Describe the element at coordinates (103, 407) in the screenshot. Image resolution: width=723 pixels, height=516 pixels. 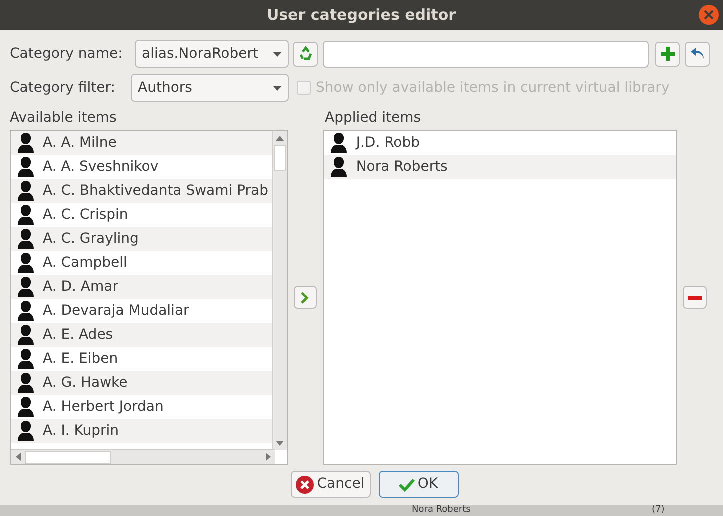
I see `item-name: A. Herbert Jordan` at that location.